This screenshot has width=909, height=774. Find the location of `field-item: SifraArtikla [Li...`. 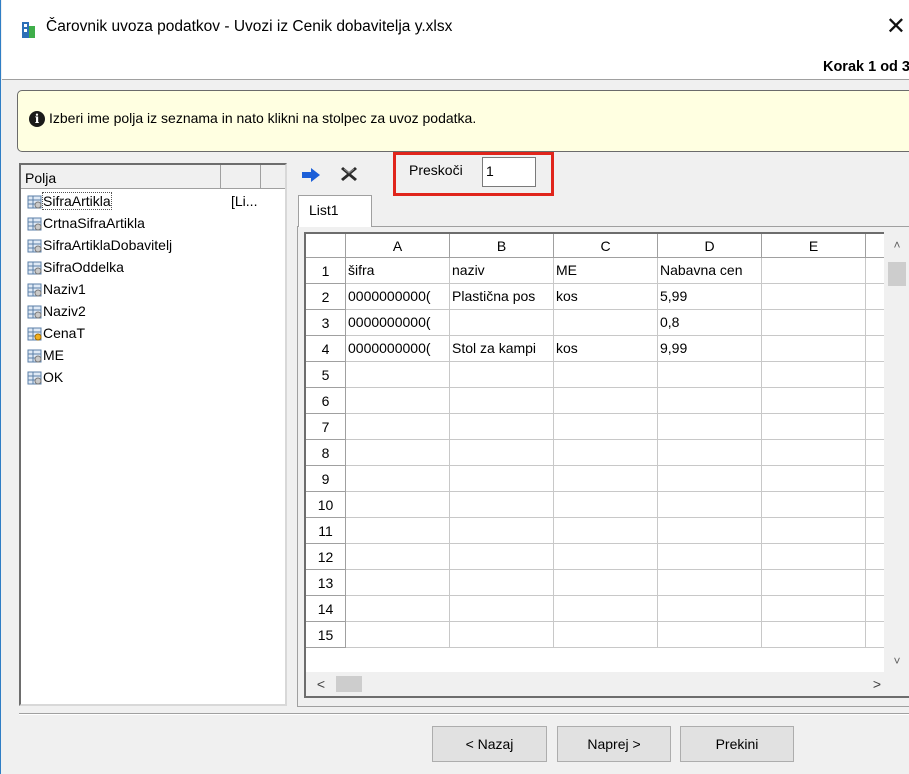

field-item: SifraArtikla [Li... is located at coordinates (152, 202).